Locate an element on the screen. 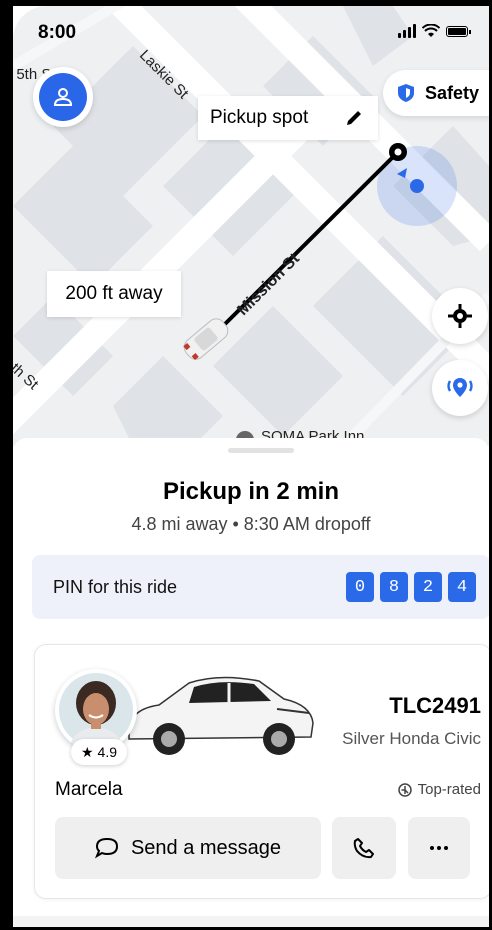  battery-icon is located at coordinates (458, 31).